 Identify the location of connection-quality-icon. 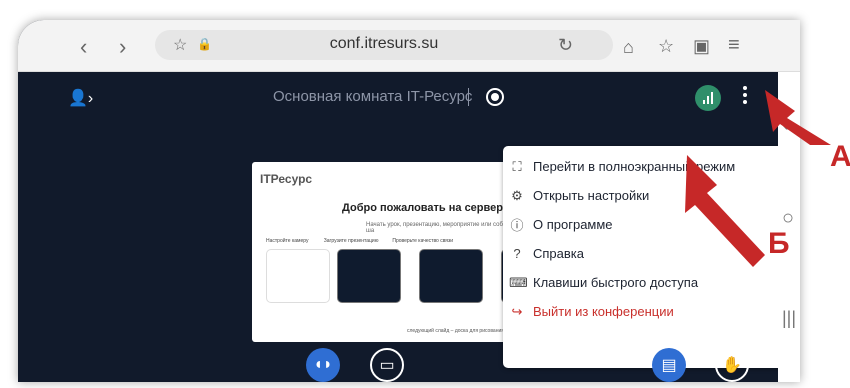
(708, 98).